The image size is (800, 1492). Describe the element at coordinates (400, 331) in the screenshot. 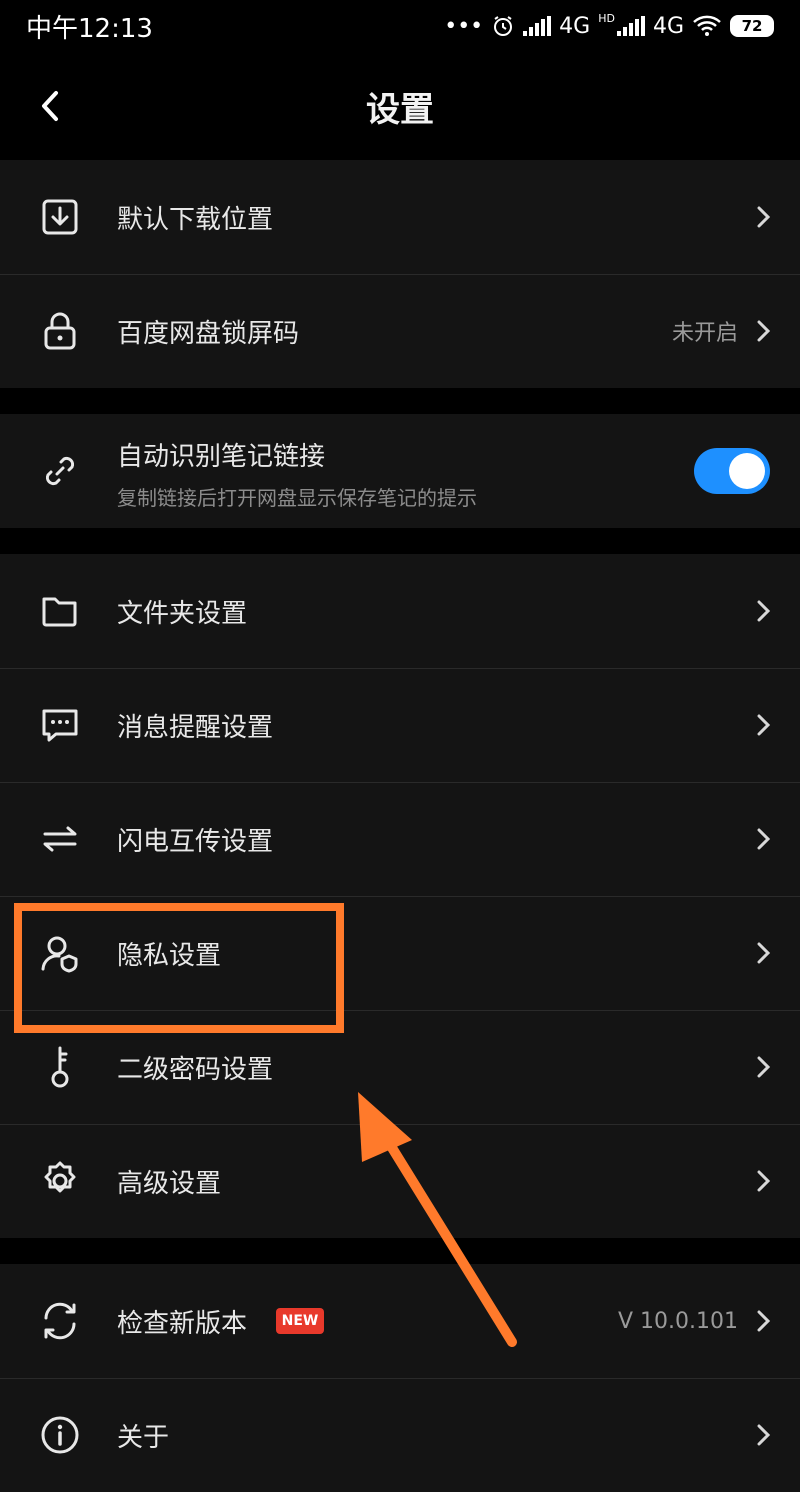

I see `item-lock-screen: 百度网盘锁屏码 未开启` at that location.